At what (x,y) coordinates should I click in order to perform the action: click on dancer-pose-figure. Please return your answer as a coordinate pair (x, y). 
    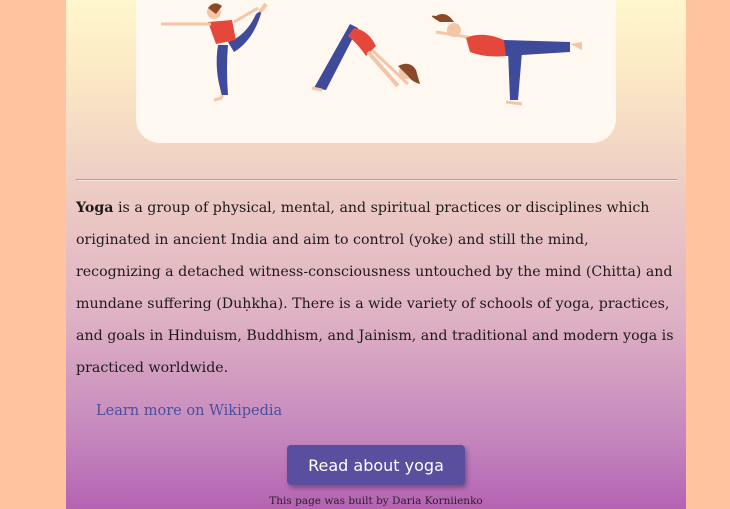
    Looking at the image, I should click on (214, 52).